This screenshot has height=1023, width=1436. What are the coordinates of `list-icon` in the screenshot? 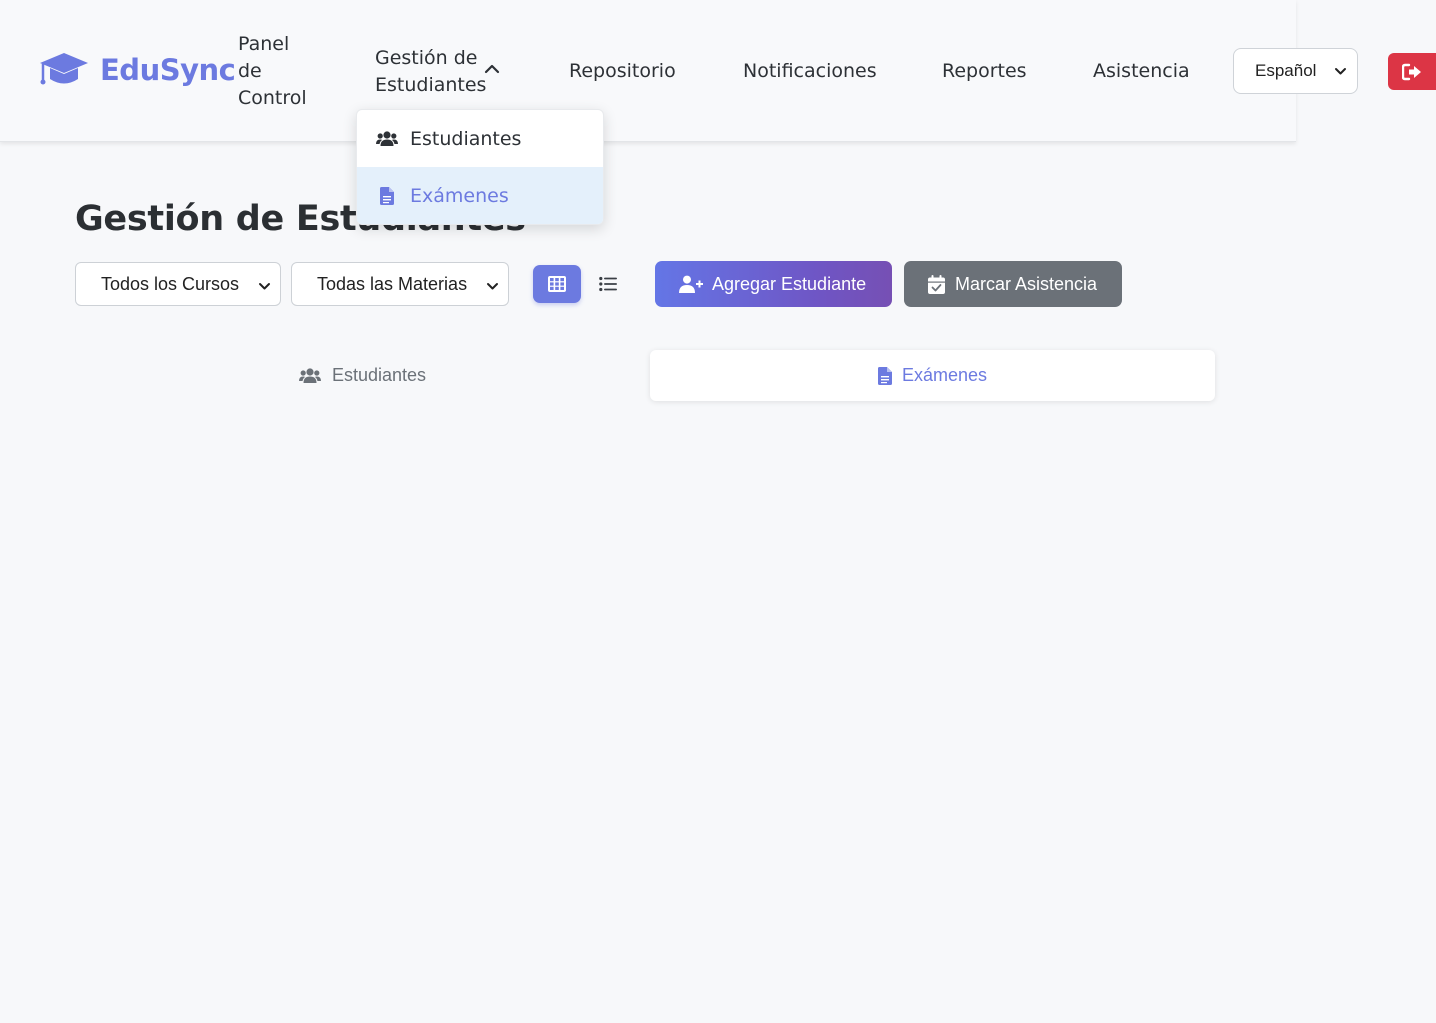 It's located at (608, 284).